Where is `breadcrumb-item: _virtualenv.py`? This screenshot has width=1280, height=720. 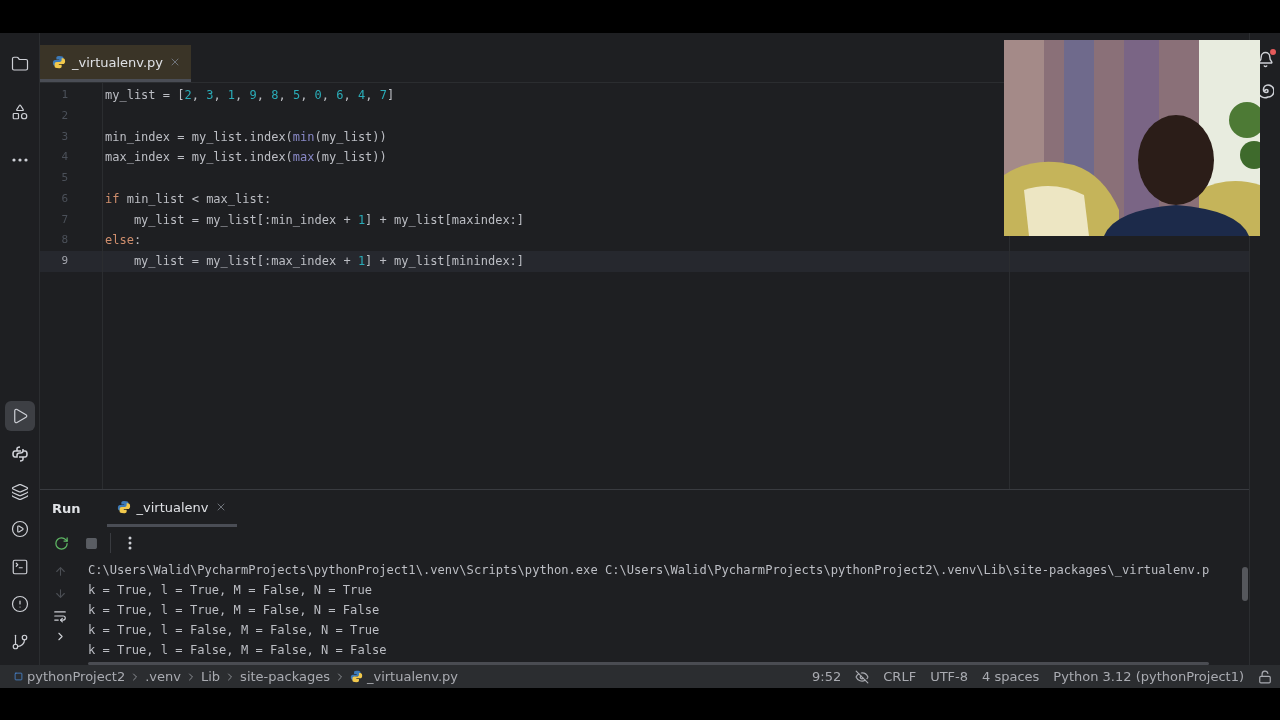
breadcrumb-item: _virtualenv.py is located at coordinates (412, 676).